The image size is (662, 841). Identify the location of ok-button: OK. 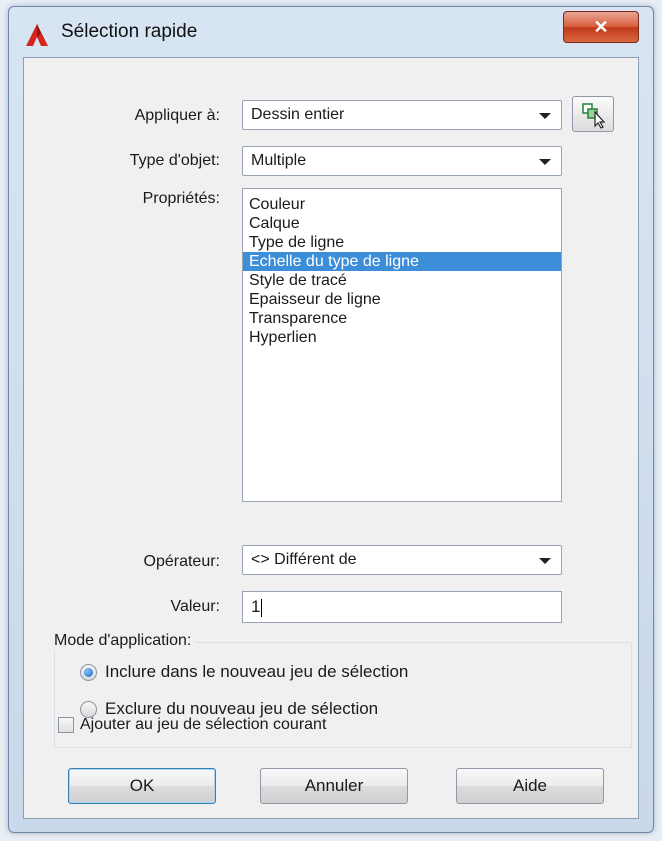
(142, 786).